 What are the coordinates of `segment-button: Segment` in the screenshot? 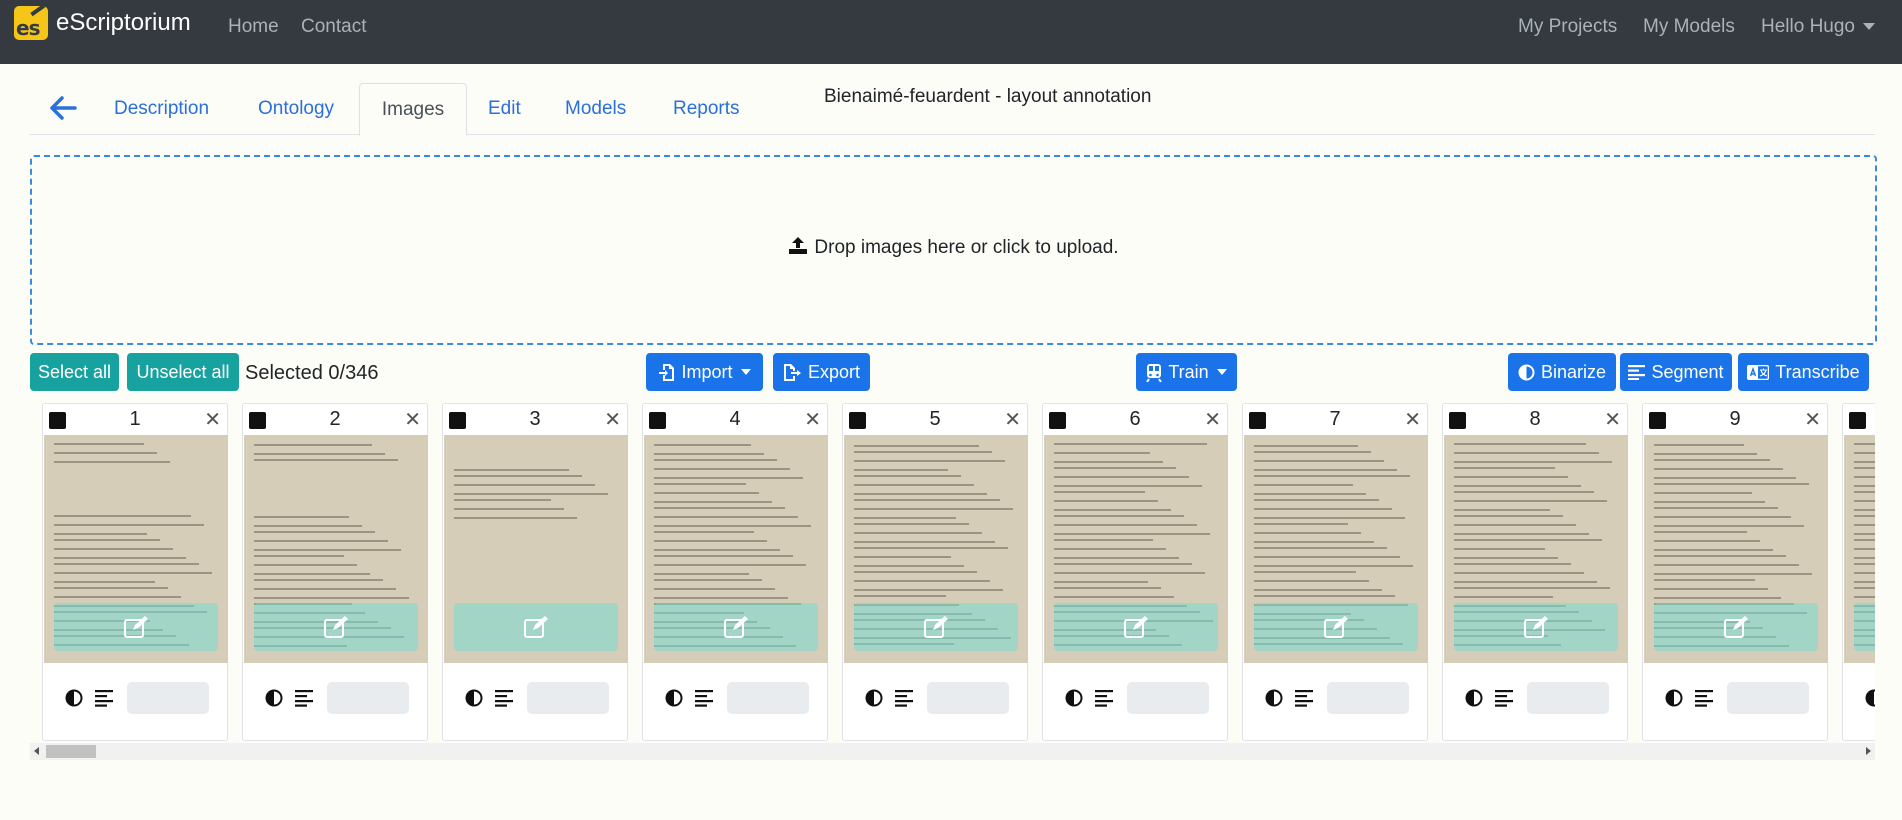 It's located at (1676, 372).